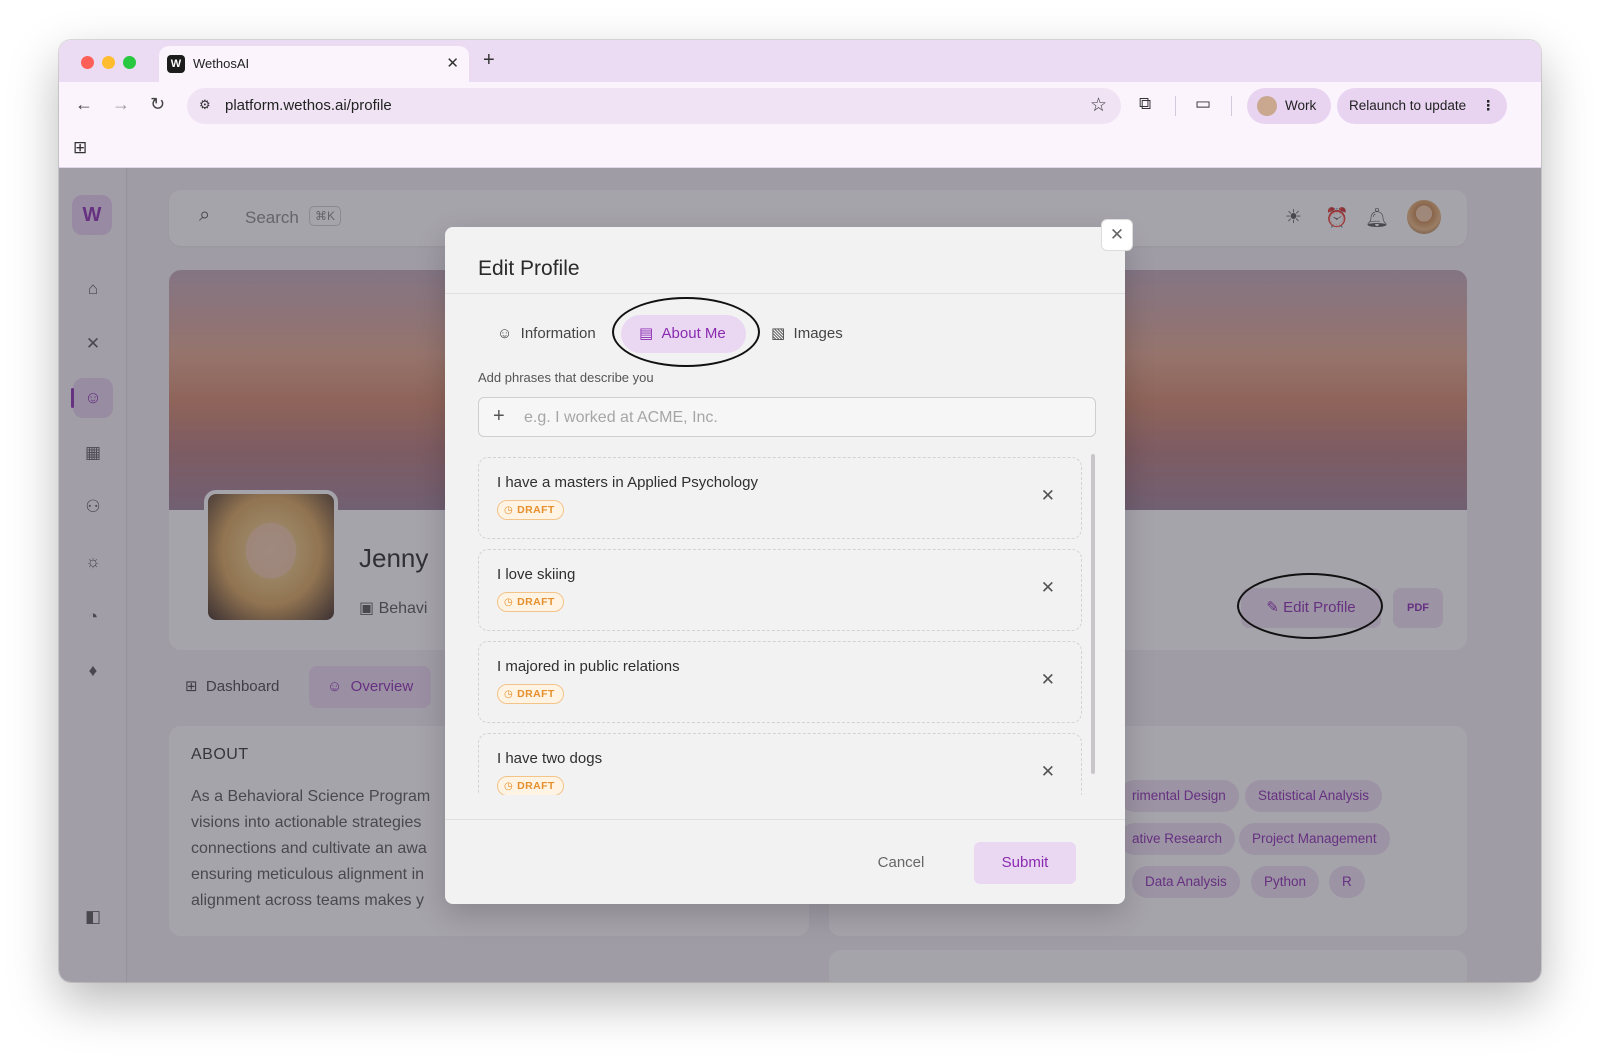  Describe the element at coordinates (627, 482) in the screenshot. I see `phrase-text: I have a masters in Applied Psychology` at that location.